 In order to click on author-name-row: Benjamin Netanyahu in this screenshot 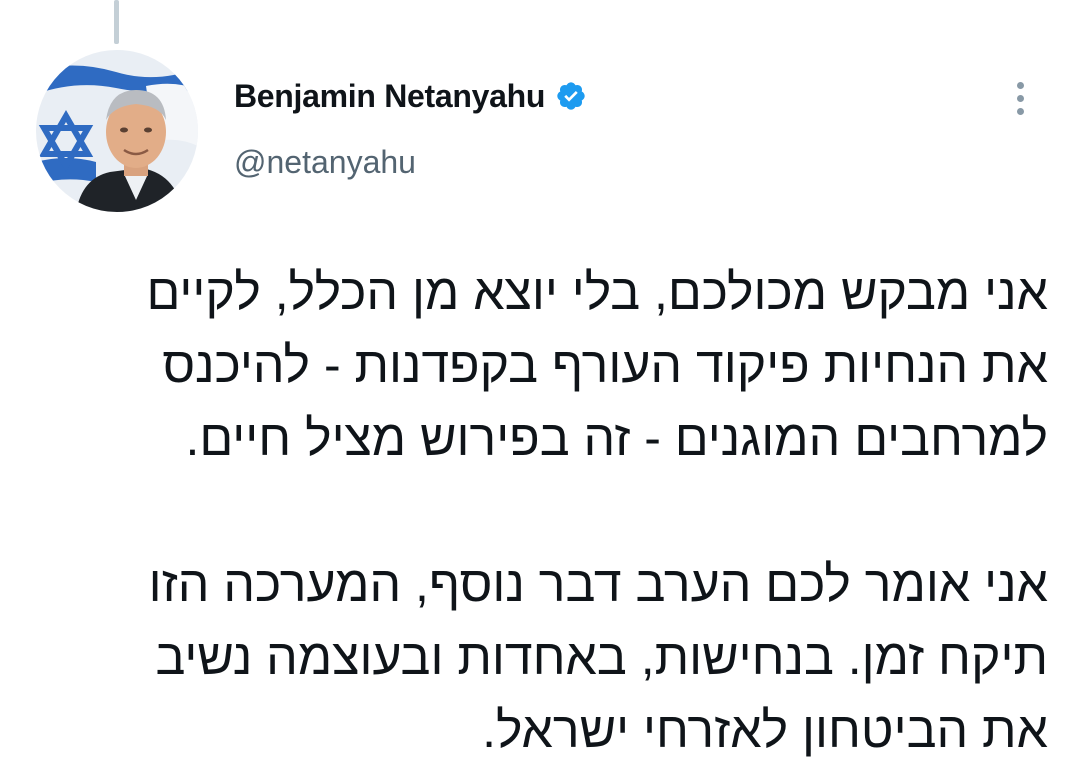, I will do `click(410, 96)`.